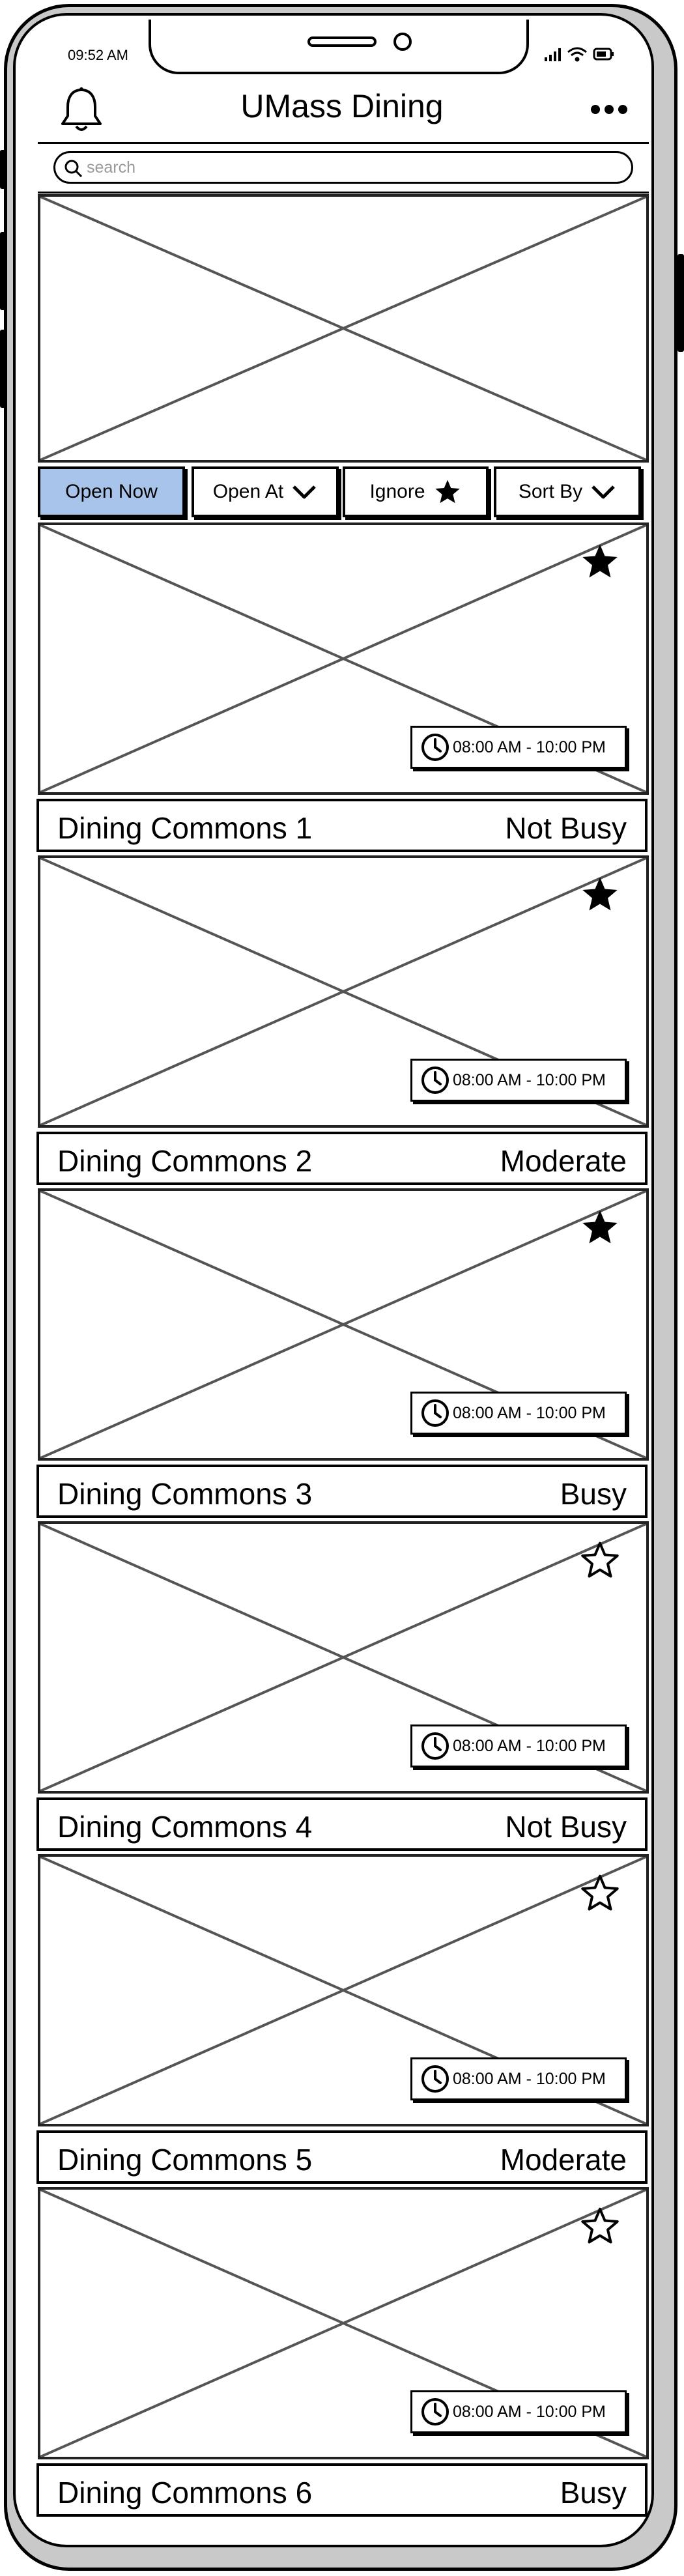 This screenshot has width=684, height=2576. What do you see at coordinates (185, 2160) in the screenshot?
I see `dining-hall-name: Dining Commons 5` at bounding box center [185, 2160].